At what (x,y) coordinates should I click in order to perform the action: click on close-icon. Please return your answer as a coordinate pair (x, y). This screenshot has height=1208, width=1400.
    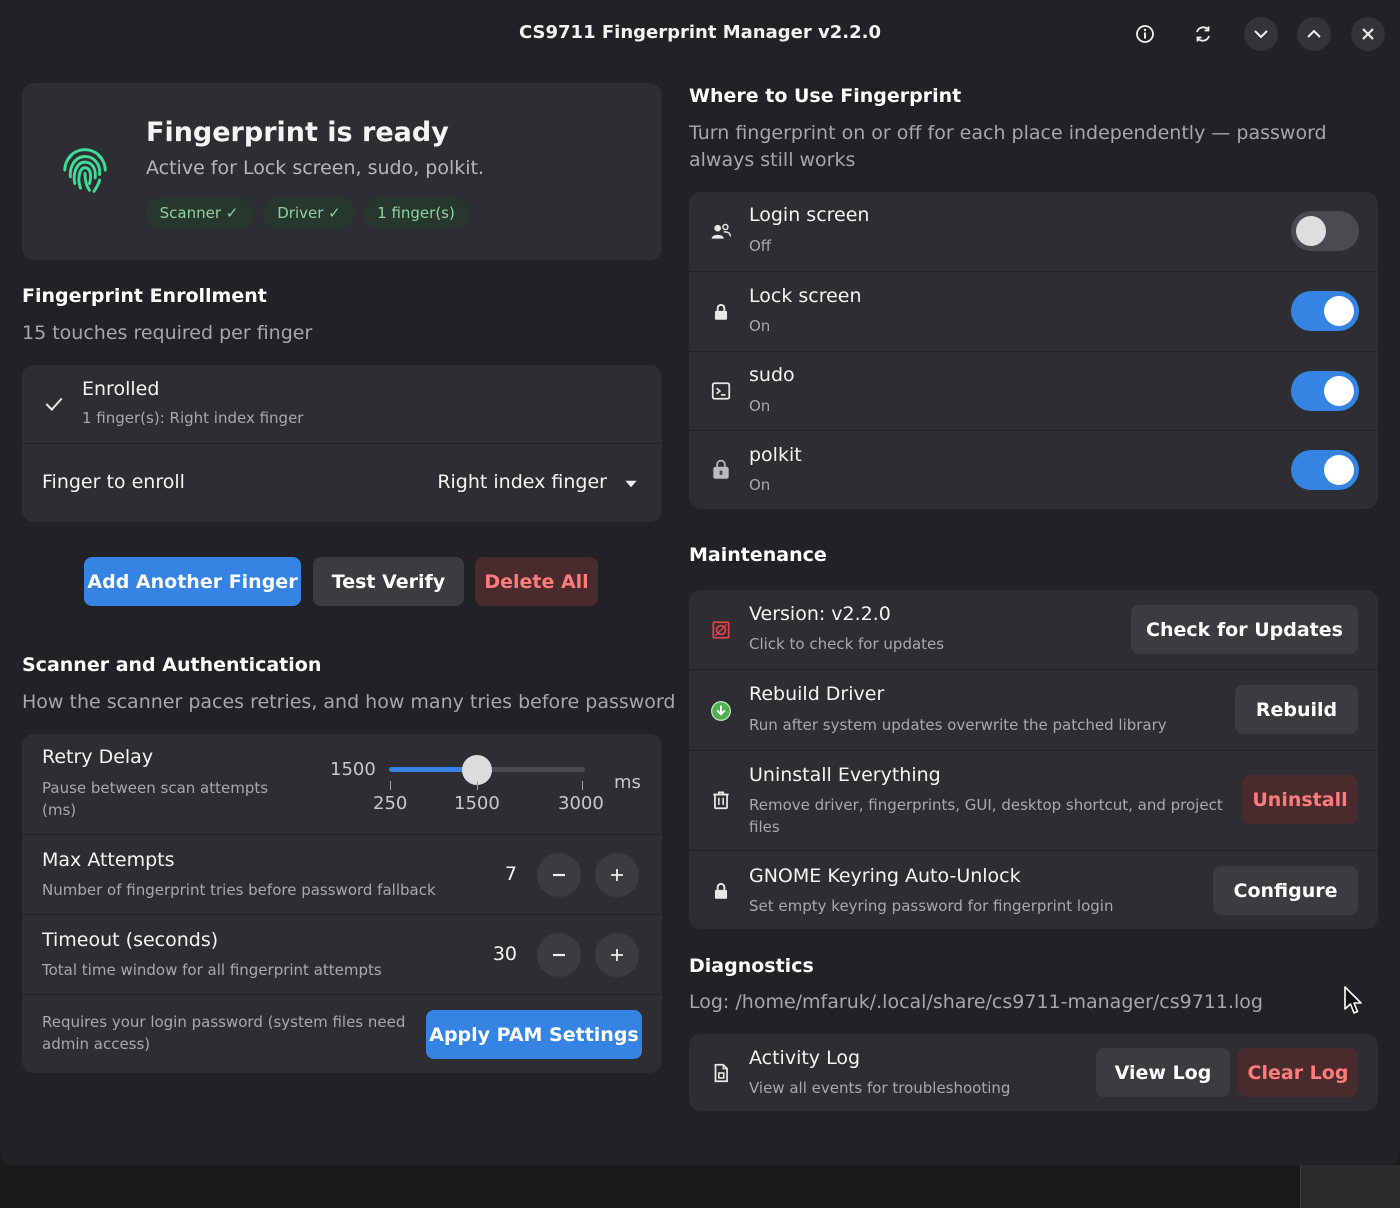
    Looking at the image, I should click on (1368, 34).